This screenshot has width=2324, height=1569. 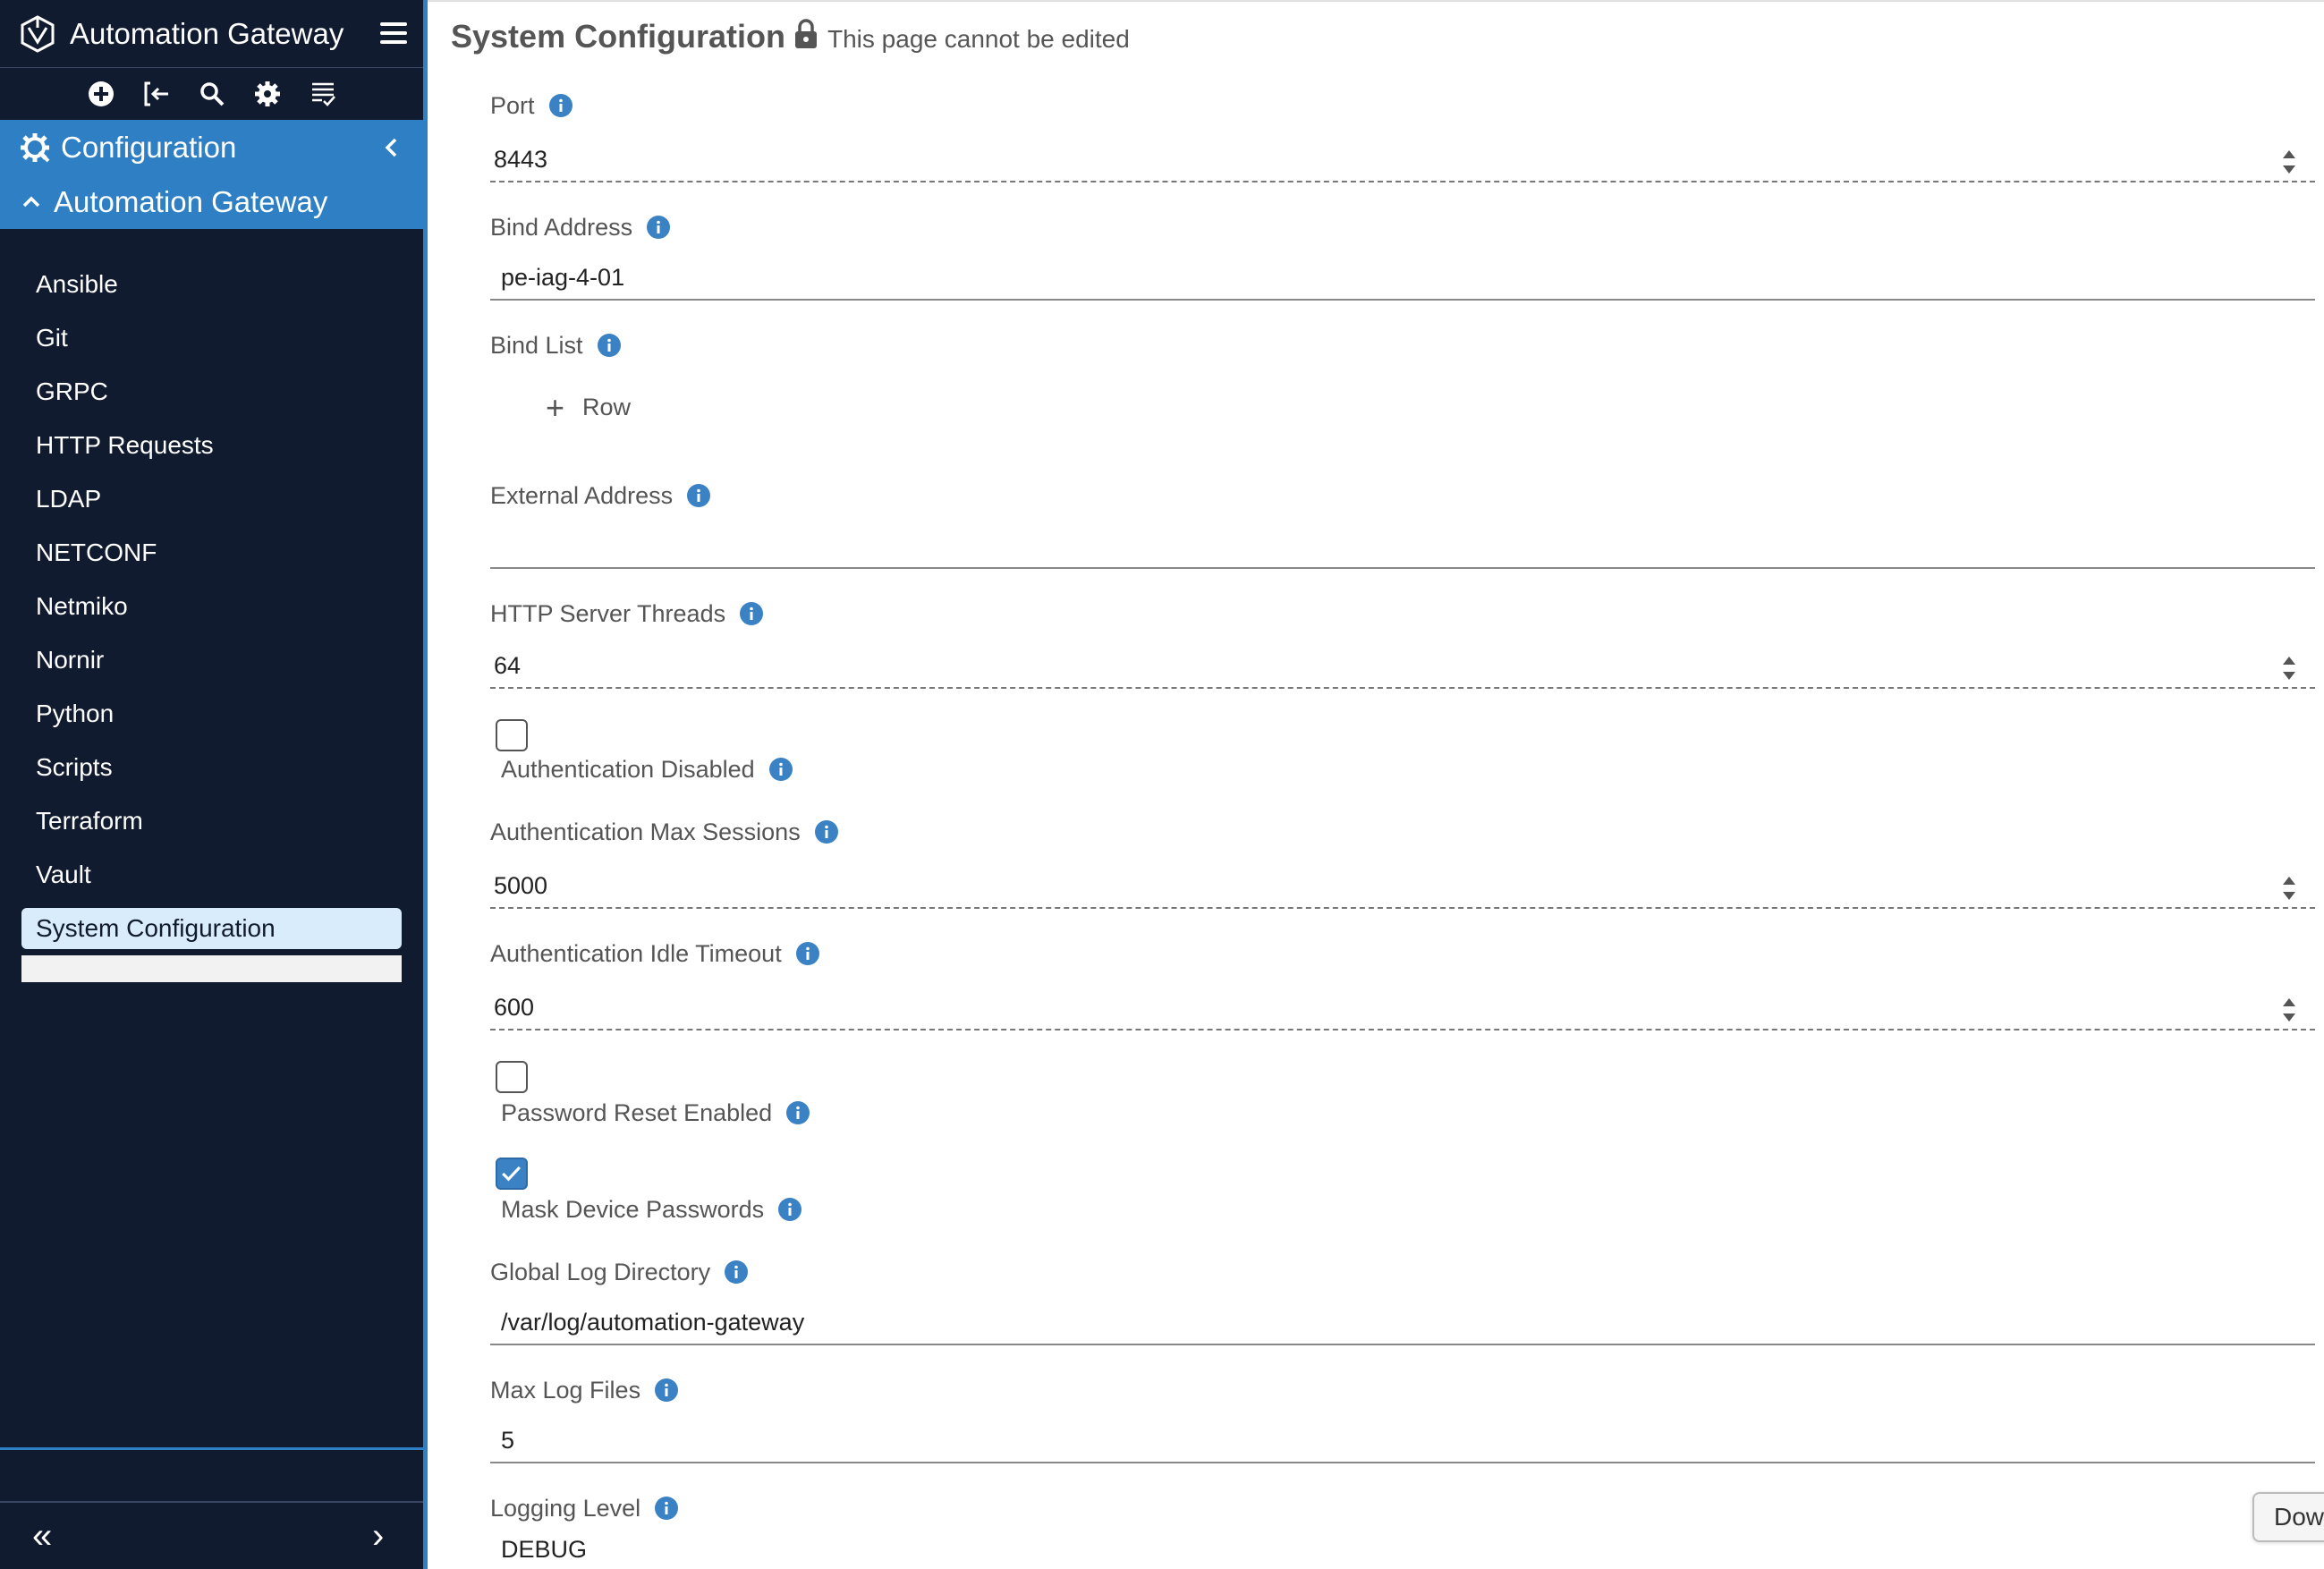 What do you see at coordinates (1402, 666) in the screenshot?
I see `http-threads-input: 64` at bounding box center [1402, 666].